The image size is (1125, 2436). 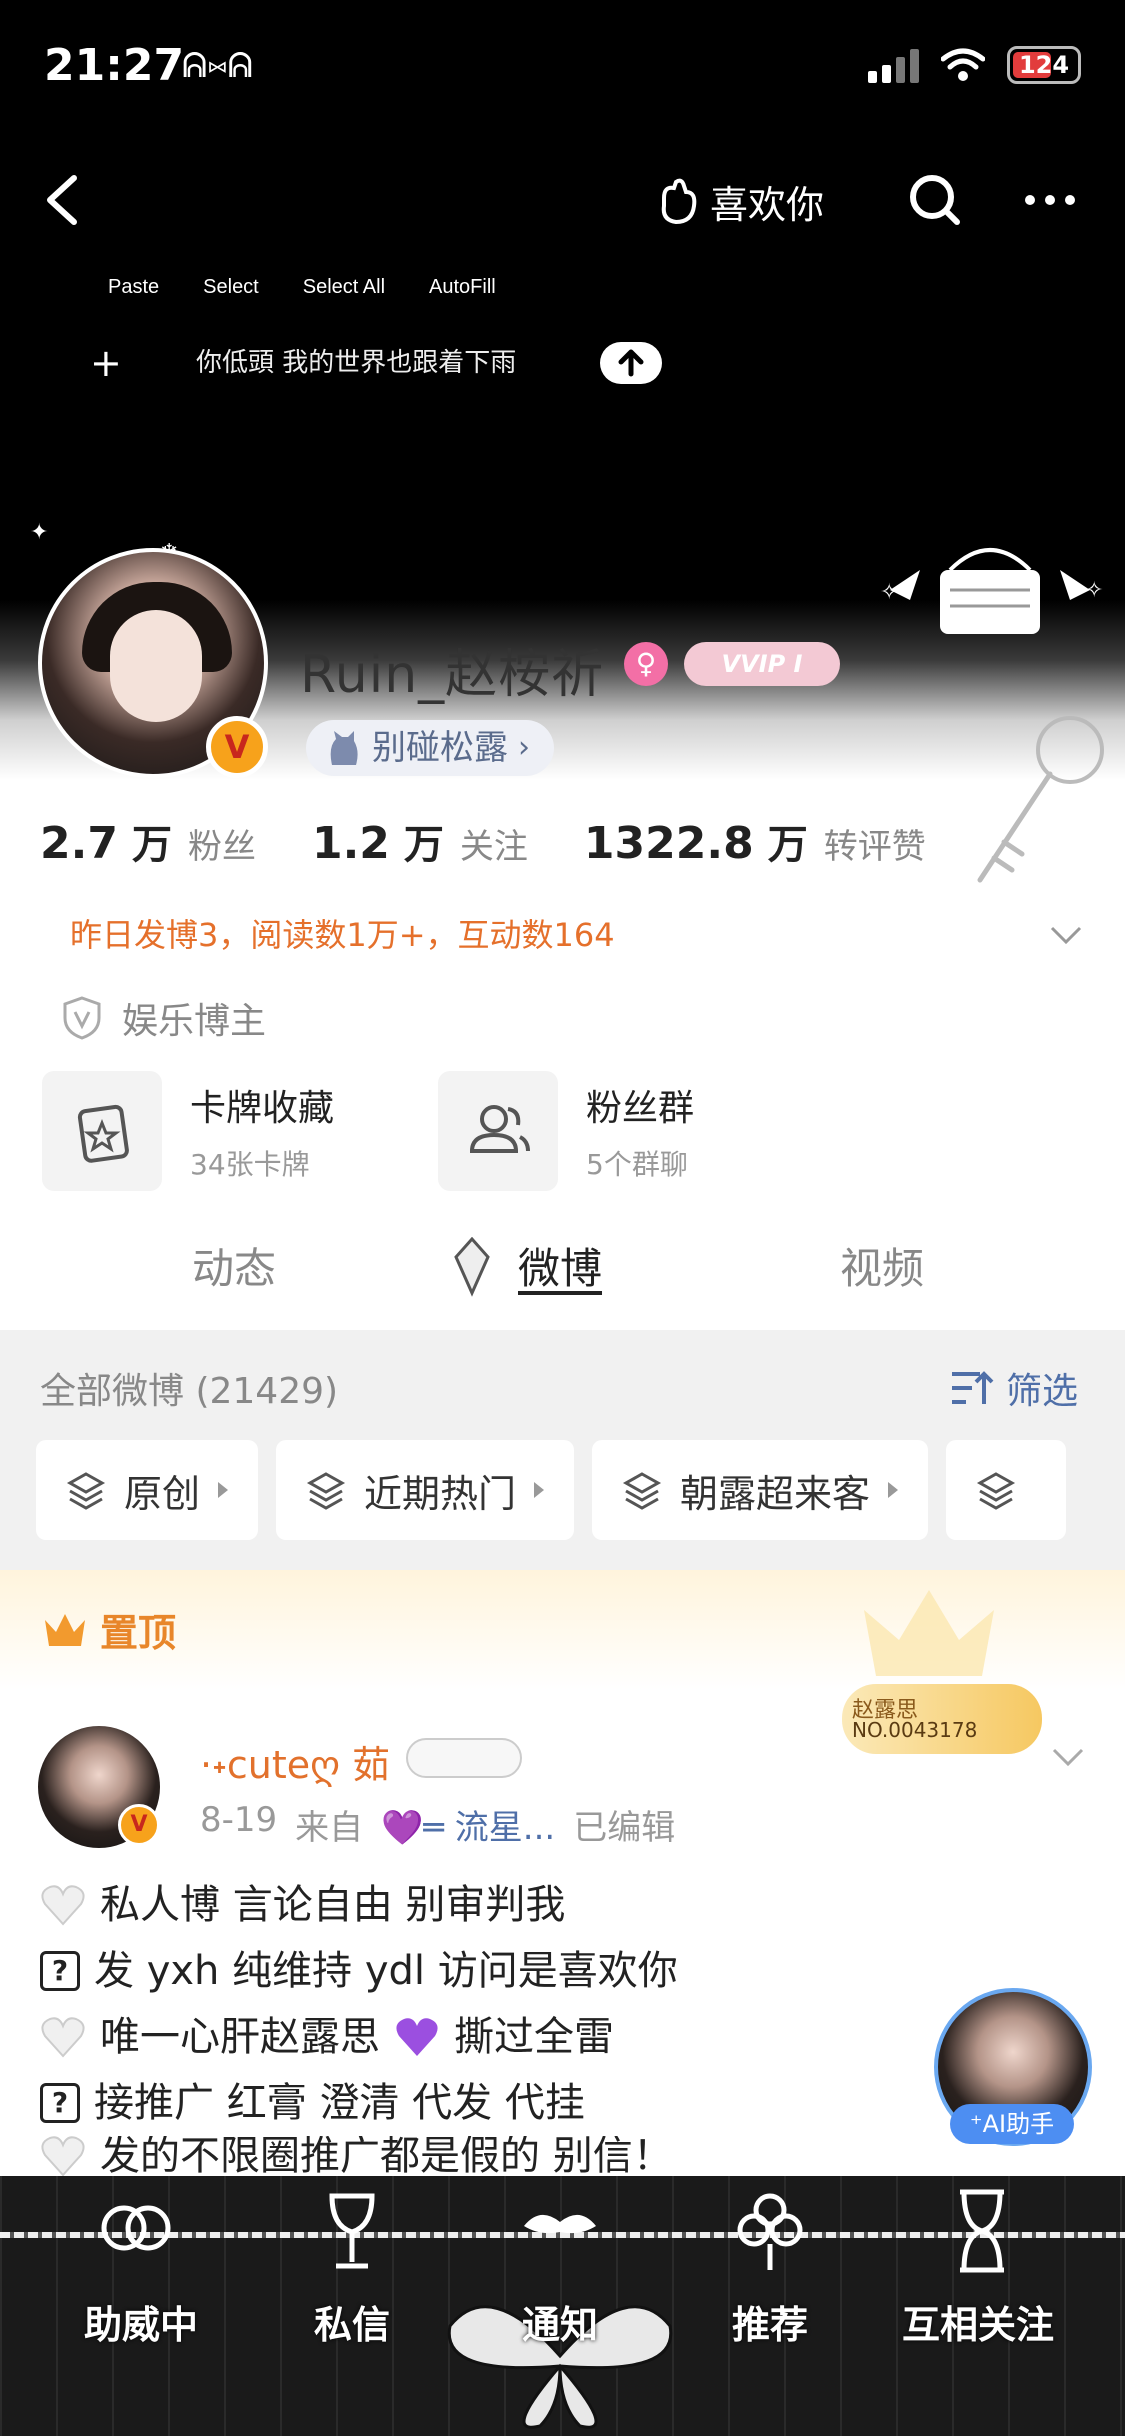 I want to click on cat-member-badge, so click(x=464, y=1758).